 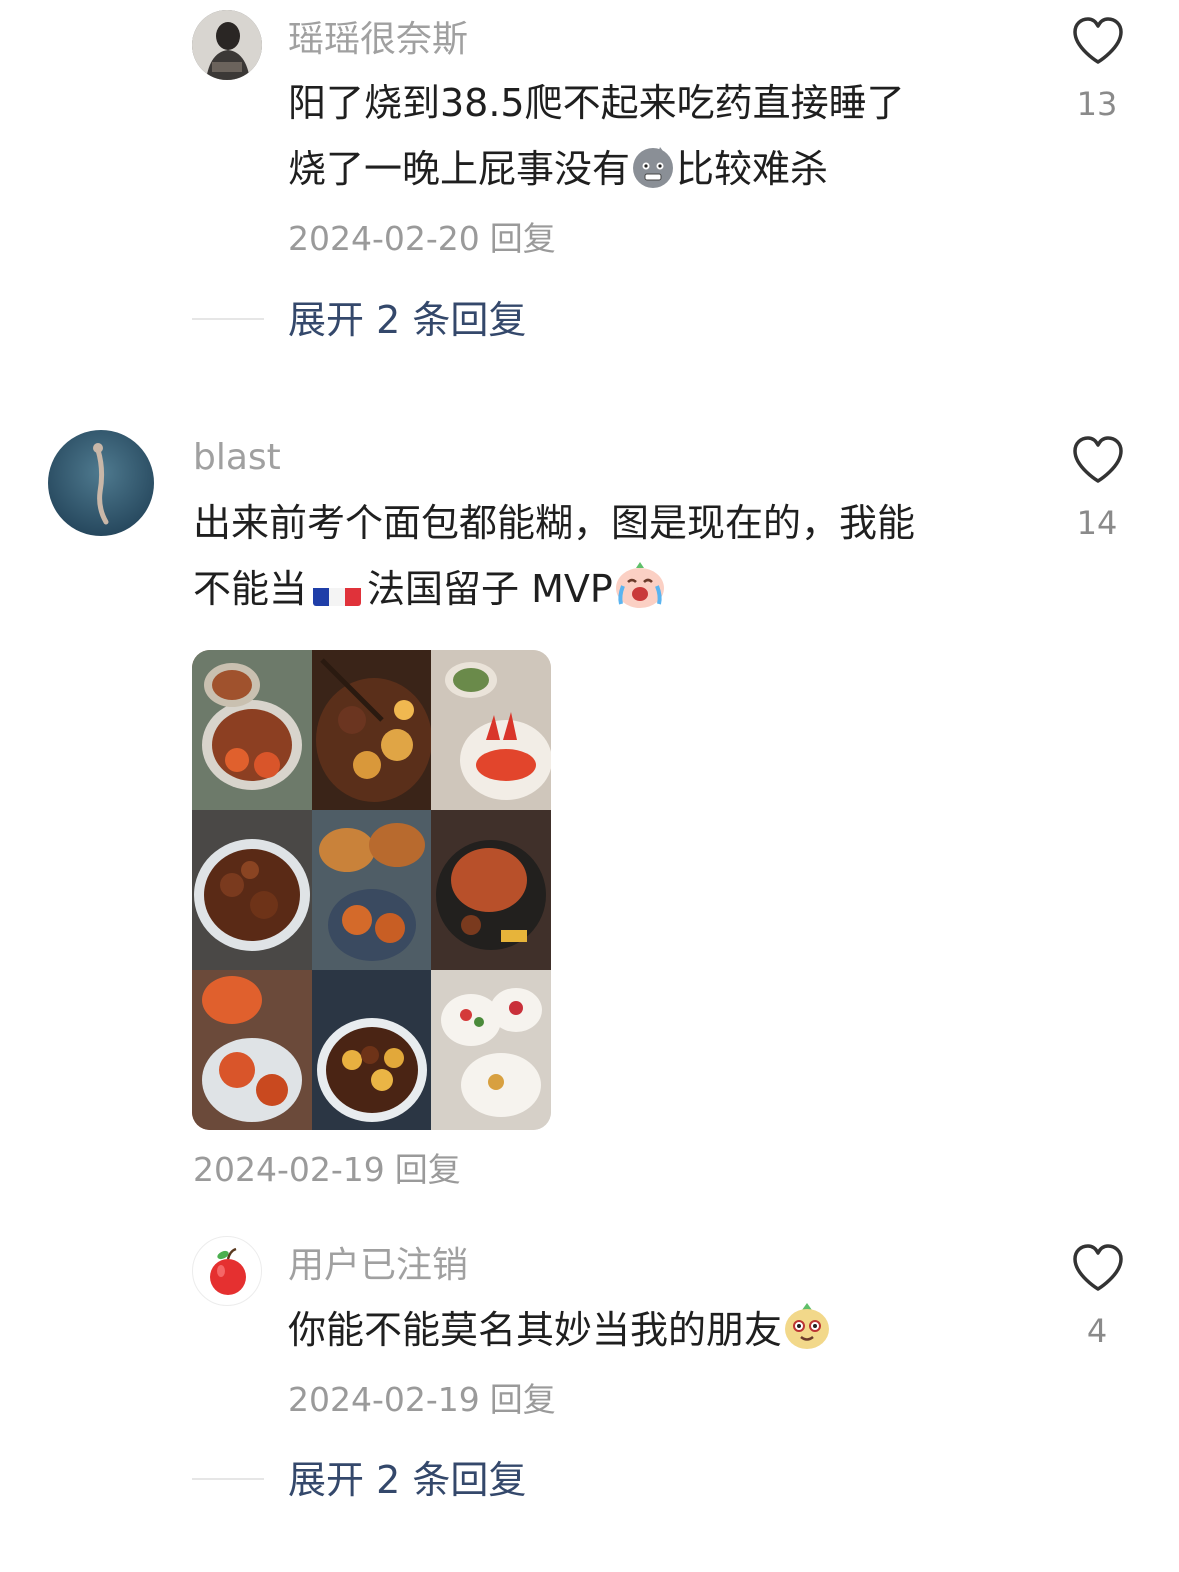 I want to click on france-flag-emoji, so click(x=337, y=590).